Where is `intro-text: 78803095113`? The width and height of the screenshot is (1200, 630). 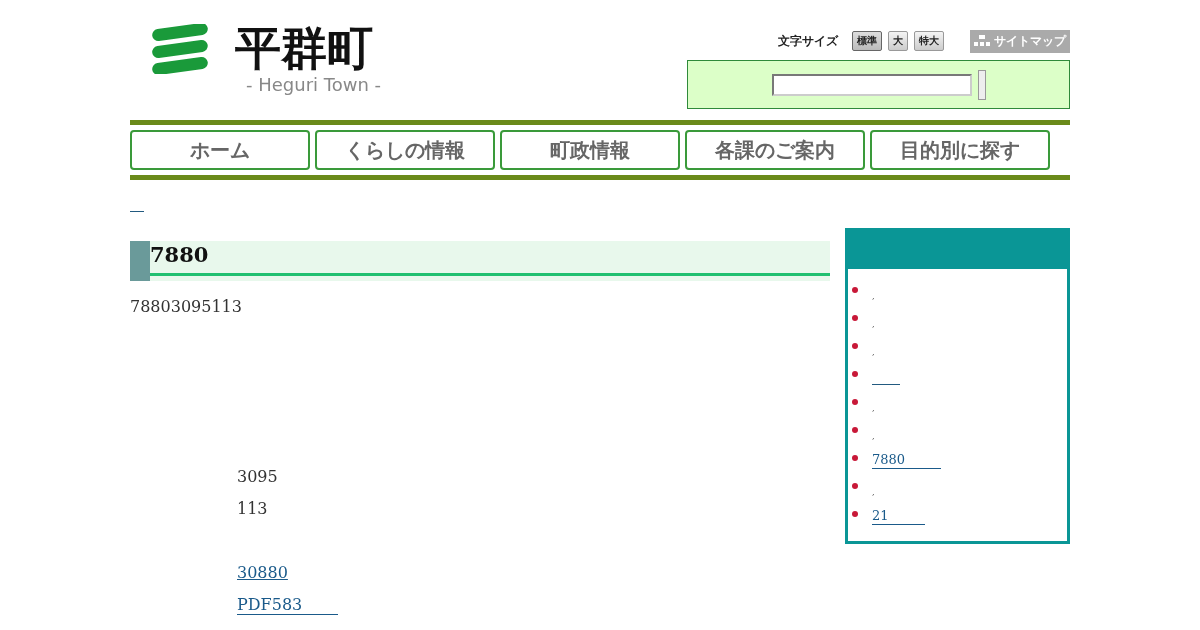 intro-text: 78803095113 is located at coordinates (186, 306).